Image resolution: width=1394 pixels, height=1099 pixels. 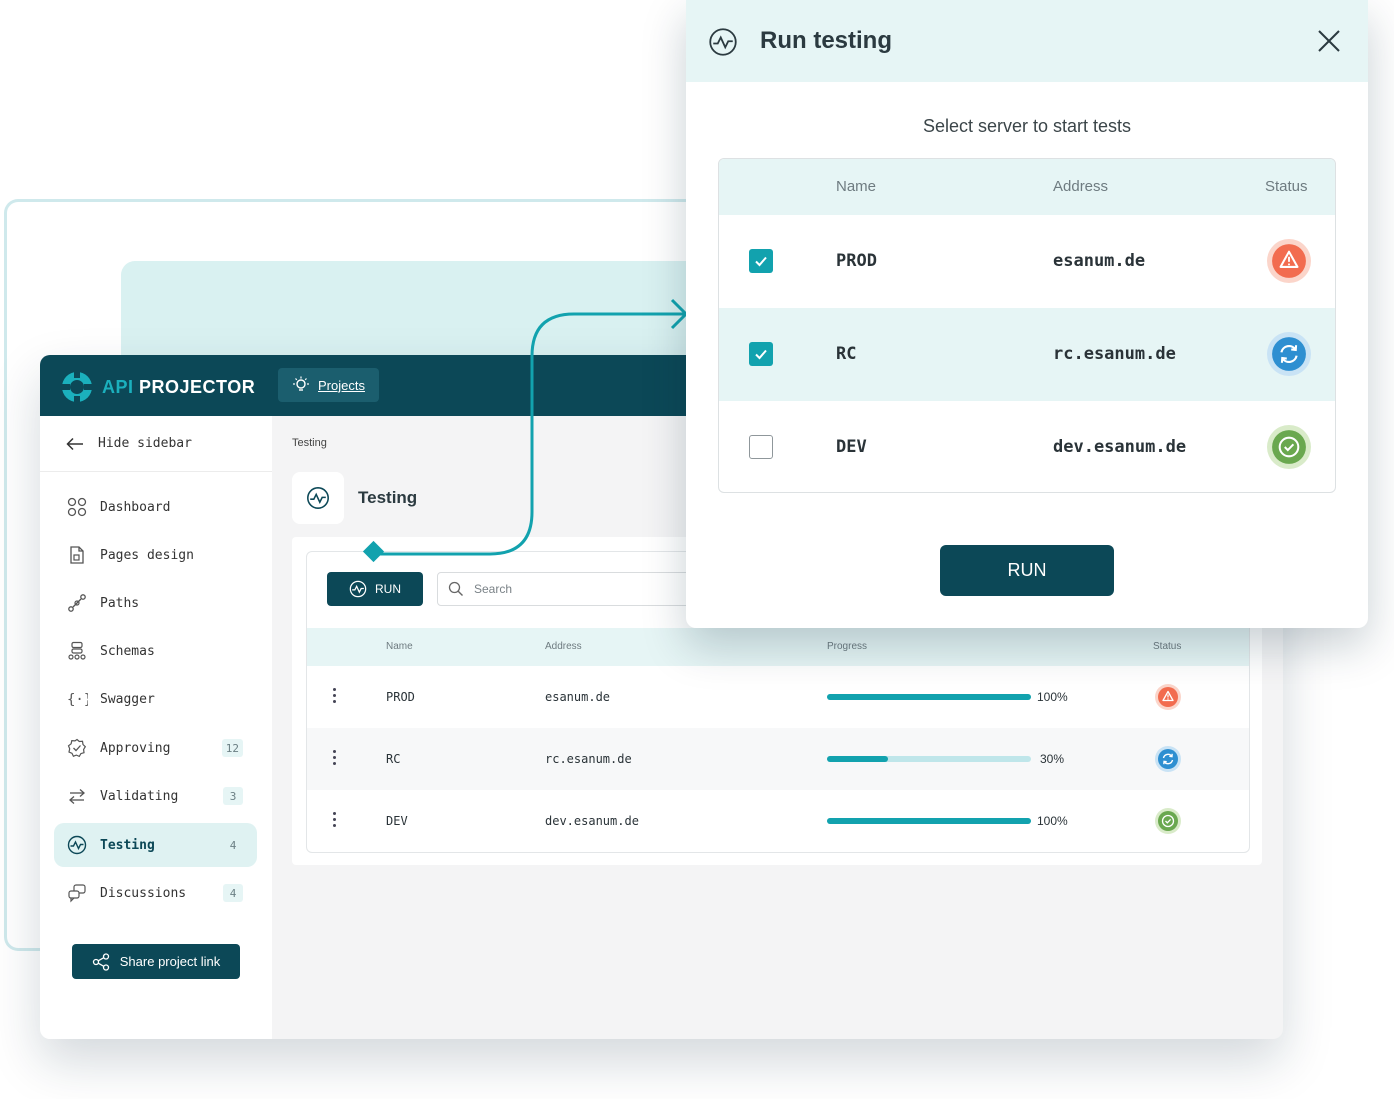 I want to click on logo: API PROJECTOR, so click(x=157, y=387).